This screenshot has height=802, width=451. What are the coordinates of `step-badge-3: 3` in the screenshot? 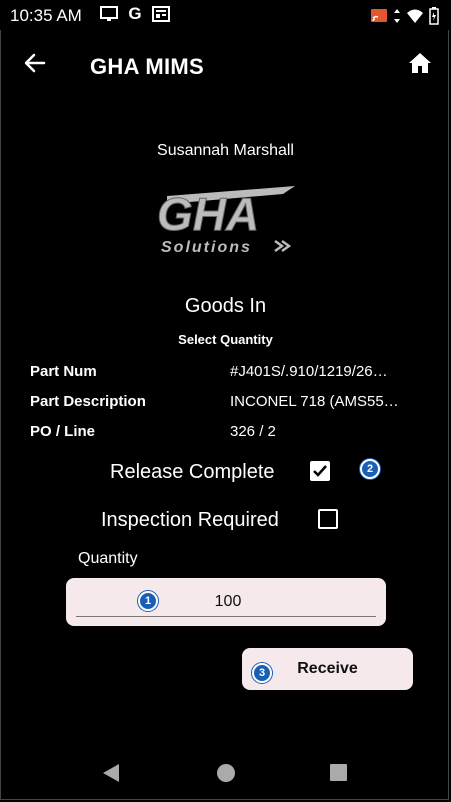 It's located at (262, 673).